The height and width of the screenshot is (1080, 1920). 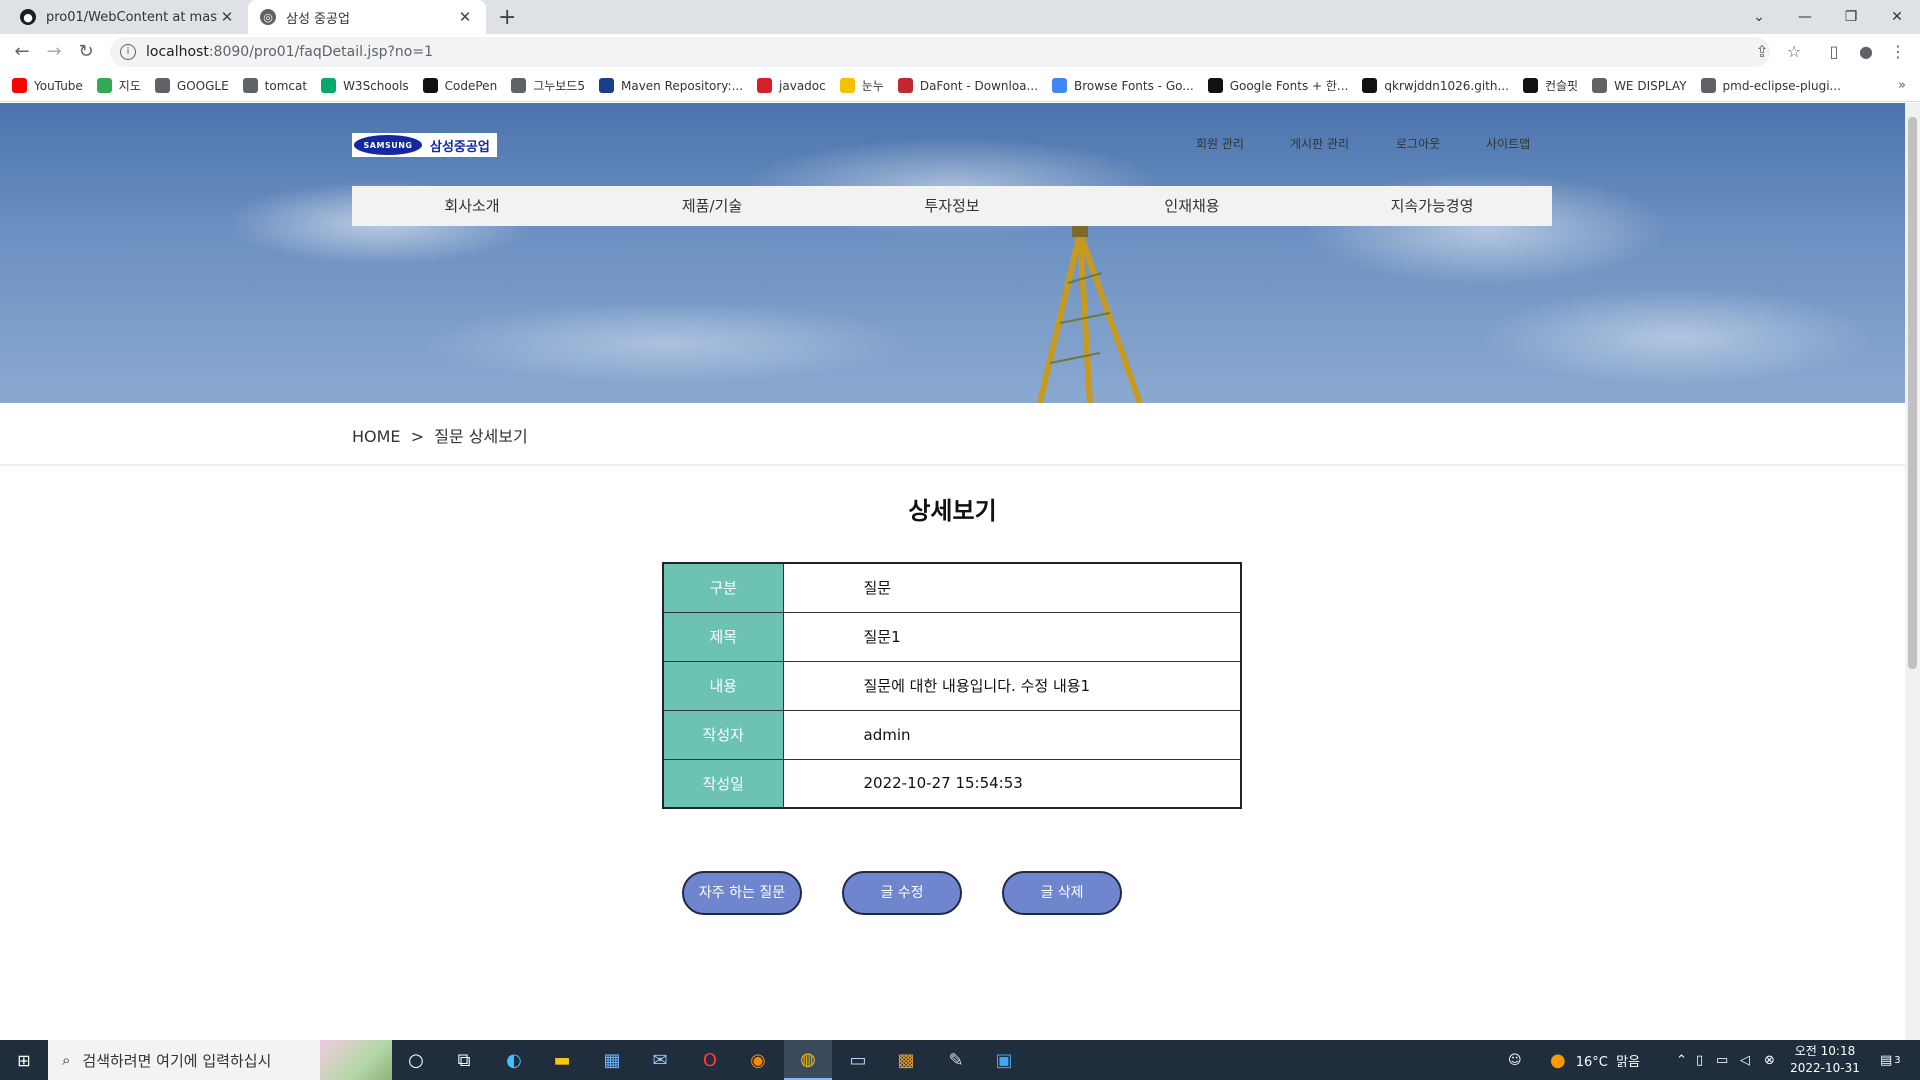 I want to click on w3schools-icon, so click(x=329, y=85).